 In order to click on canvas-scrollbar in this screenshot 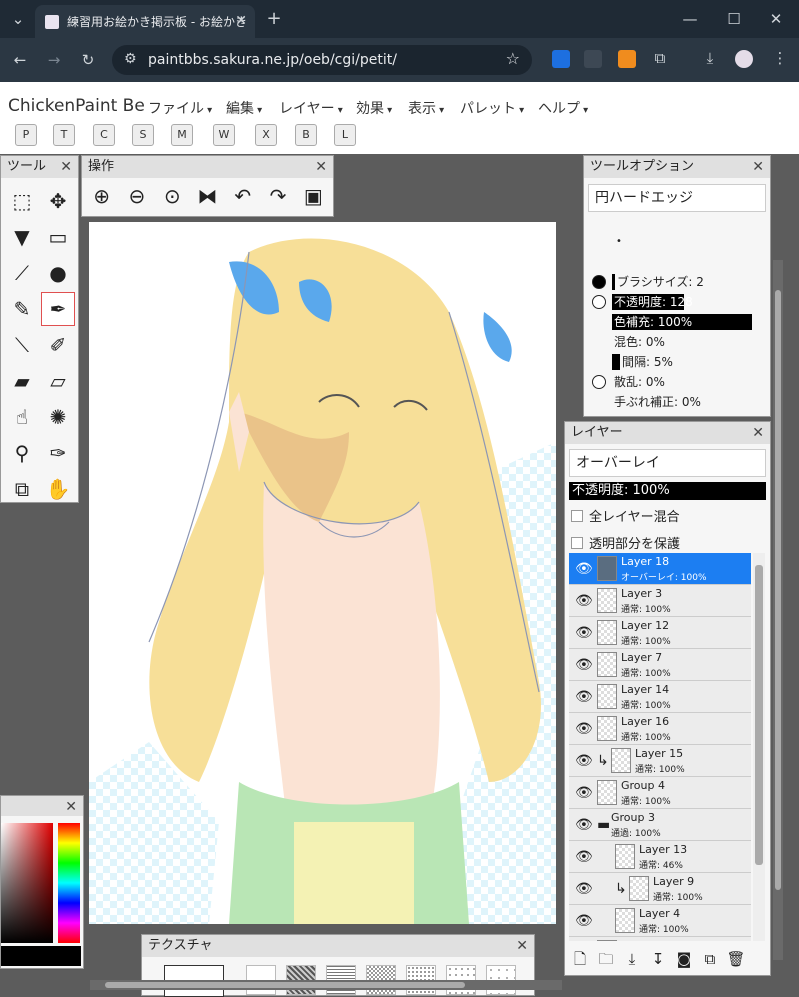, I will do `click(326, 985)`.